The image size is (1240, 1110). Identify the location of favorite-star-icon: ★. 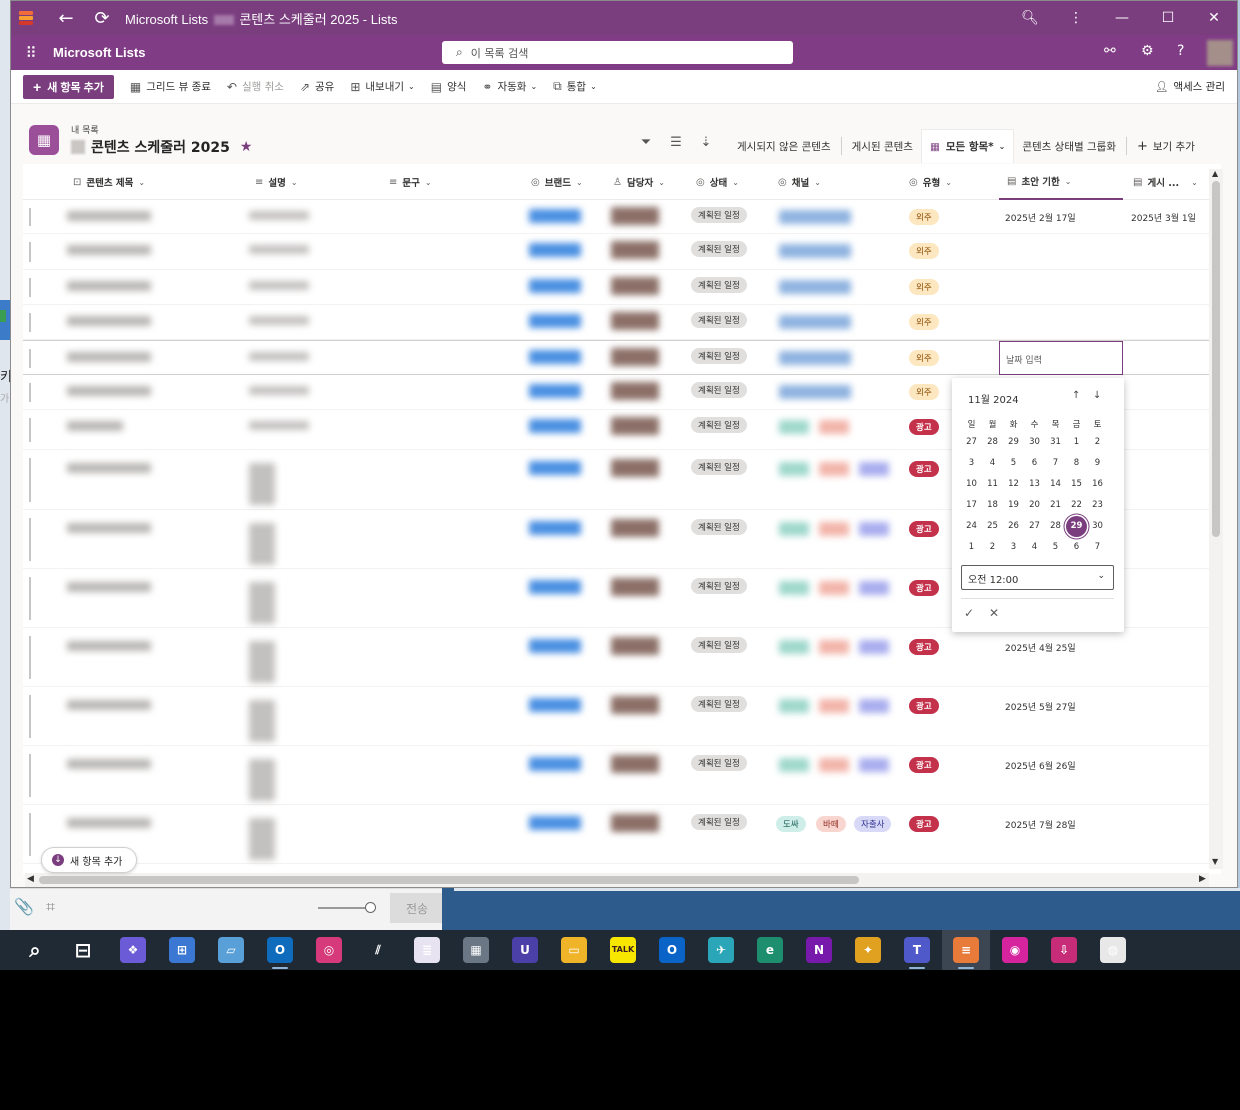
(246, 147).